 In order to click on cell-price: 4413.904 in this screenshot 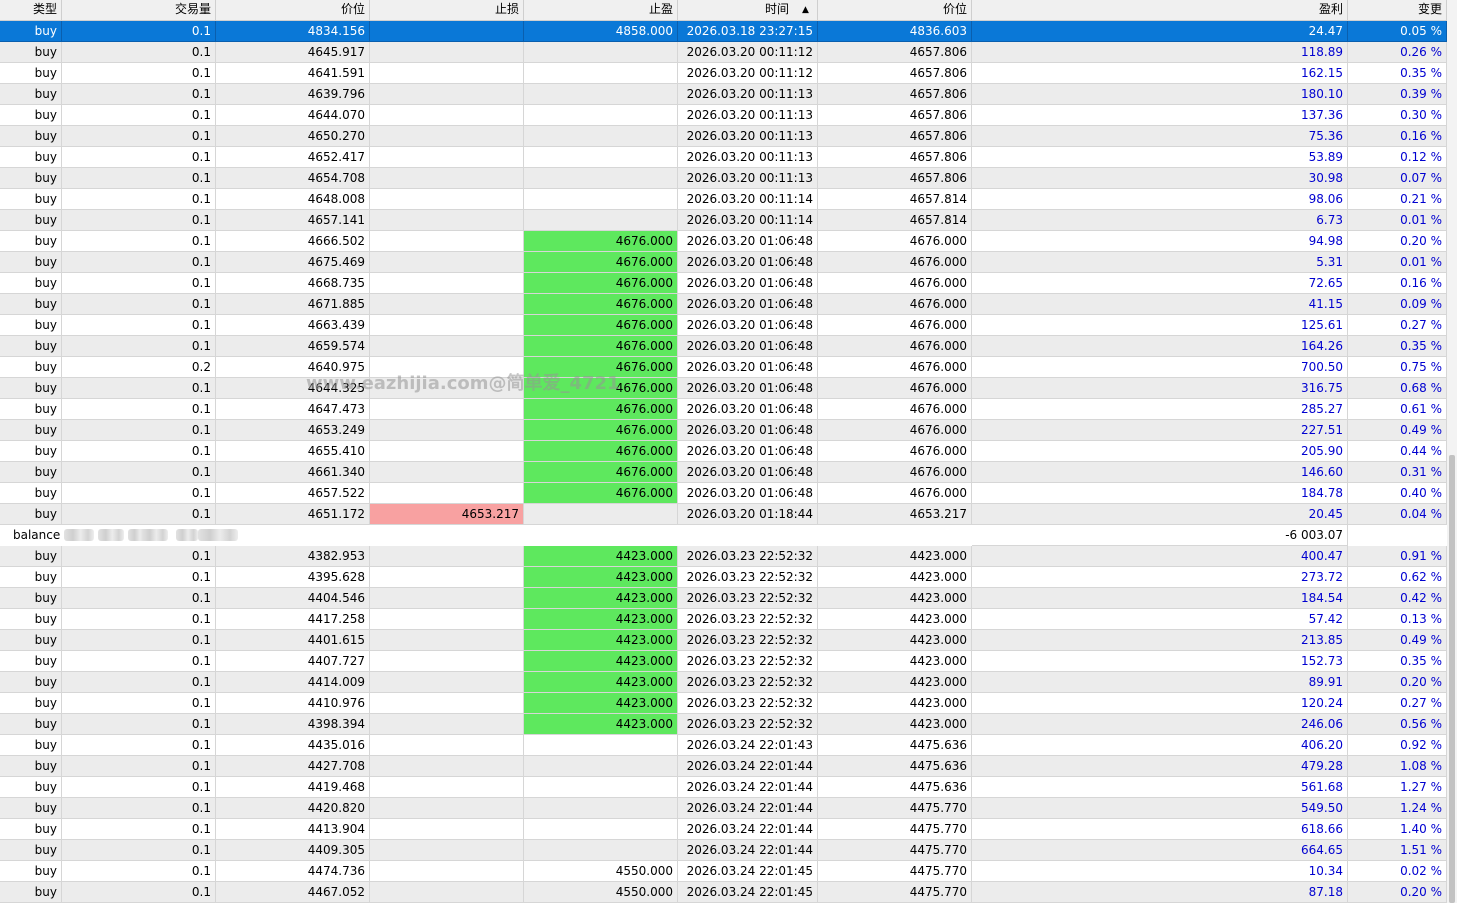, I will do `click(293, 829)`.